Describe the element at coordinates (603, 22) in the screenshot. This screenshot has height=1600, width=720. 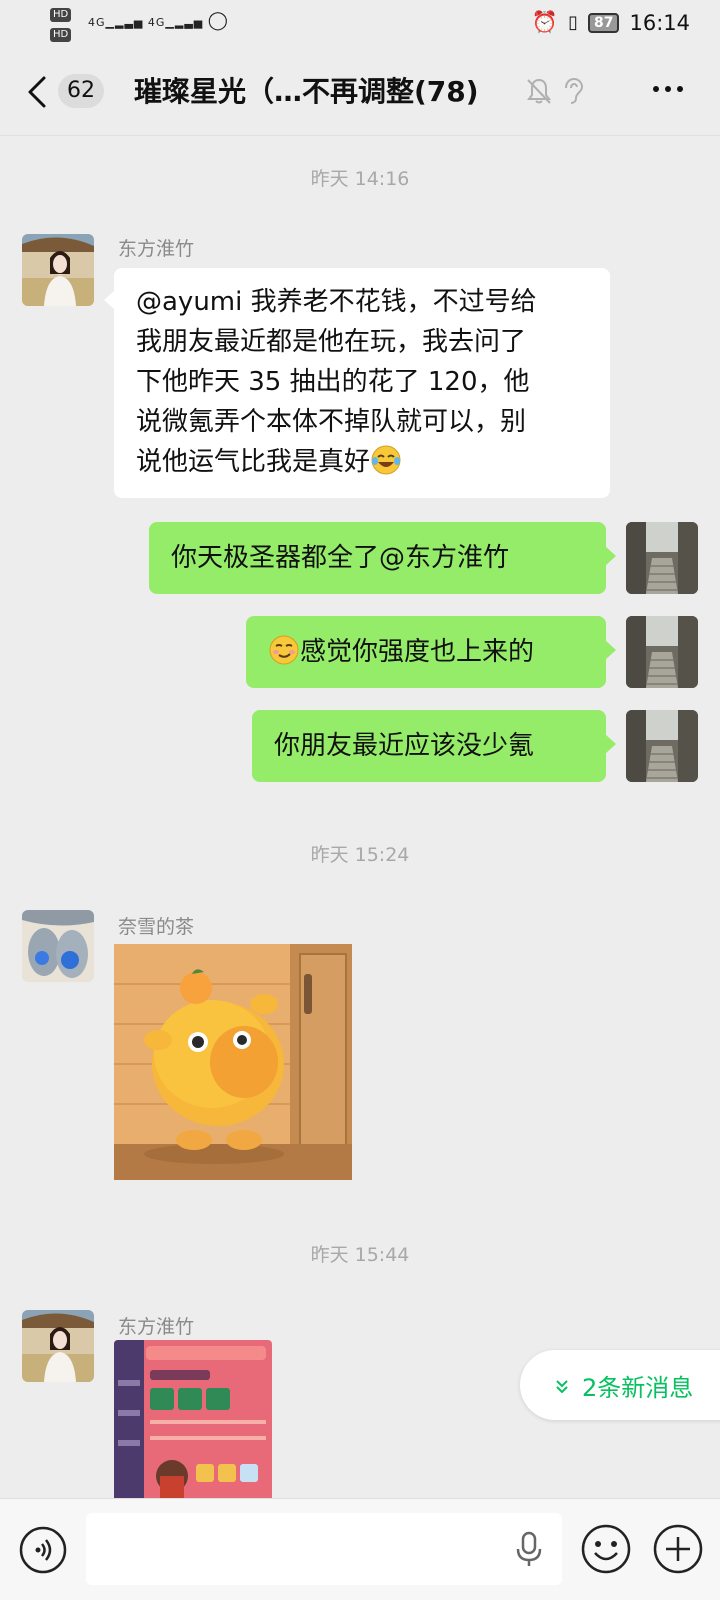
I see `battery-indicator: 87` at that location.